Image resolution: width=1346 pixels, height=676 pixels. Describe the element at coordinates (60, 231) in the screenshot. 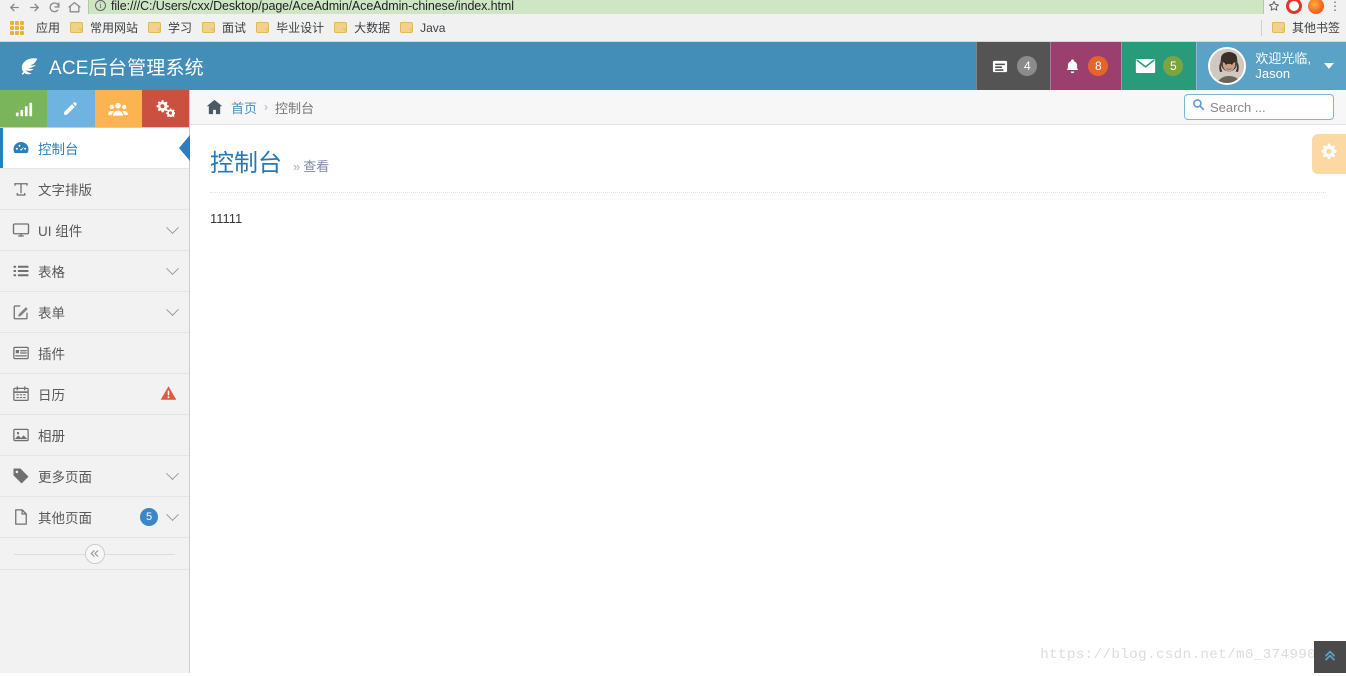

I see `sidebar-item-label: UI 组件` at that location.